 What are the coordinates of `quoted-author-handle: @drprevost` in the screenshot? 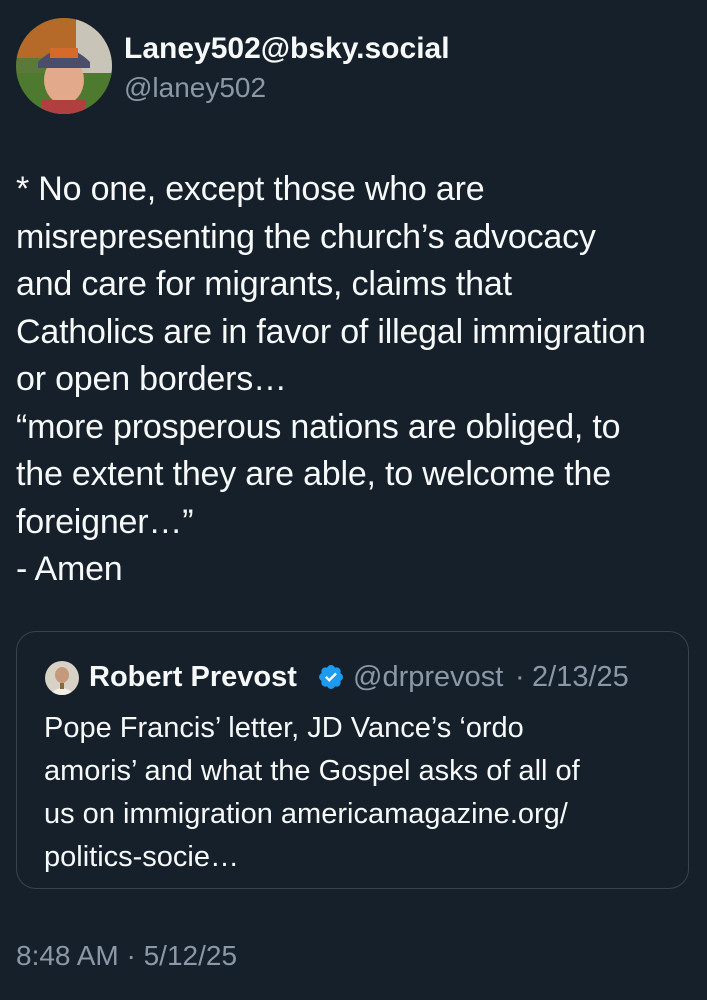 It's located at (428, 677).